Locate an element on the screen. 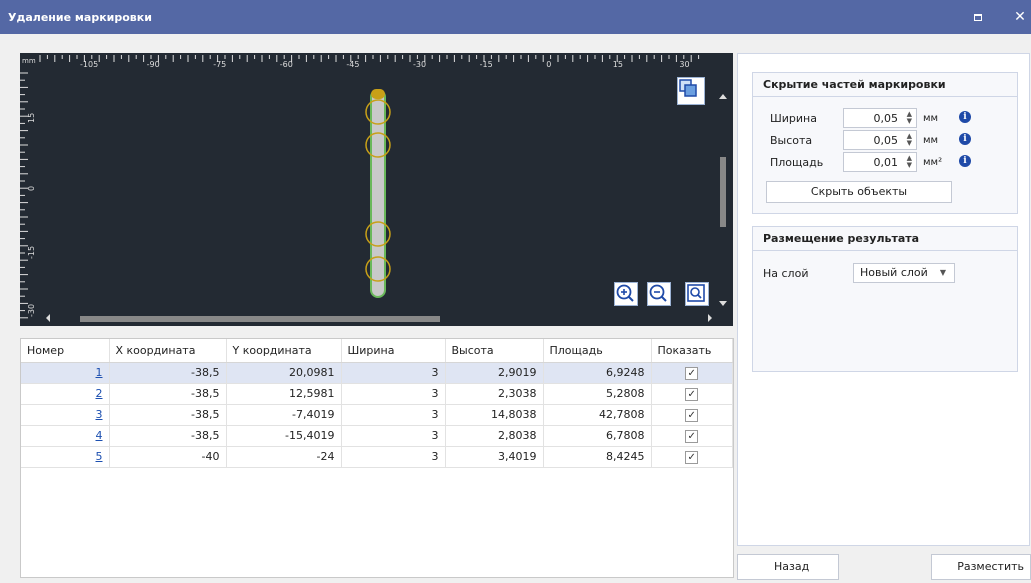 Image resolution: width=1031 pixels, height=583 pixels. hide-parts-title: Скрытие частей маркировки is located at coordinates (885, 85).